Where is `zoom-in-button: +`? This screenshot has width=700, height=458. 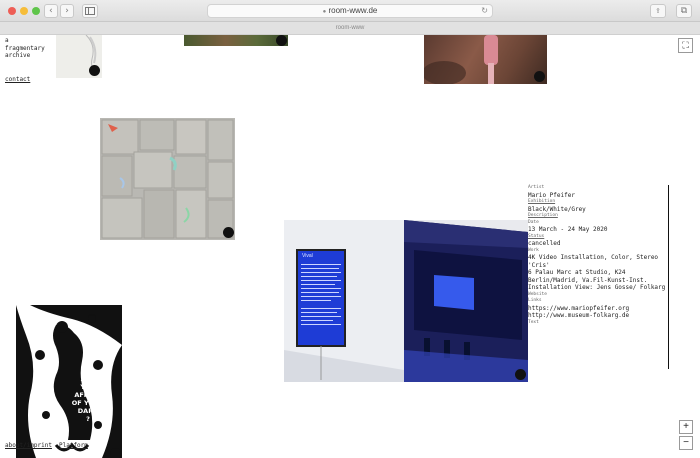 zoom-in-button: + is located at coordinates (686, 427).